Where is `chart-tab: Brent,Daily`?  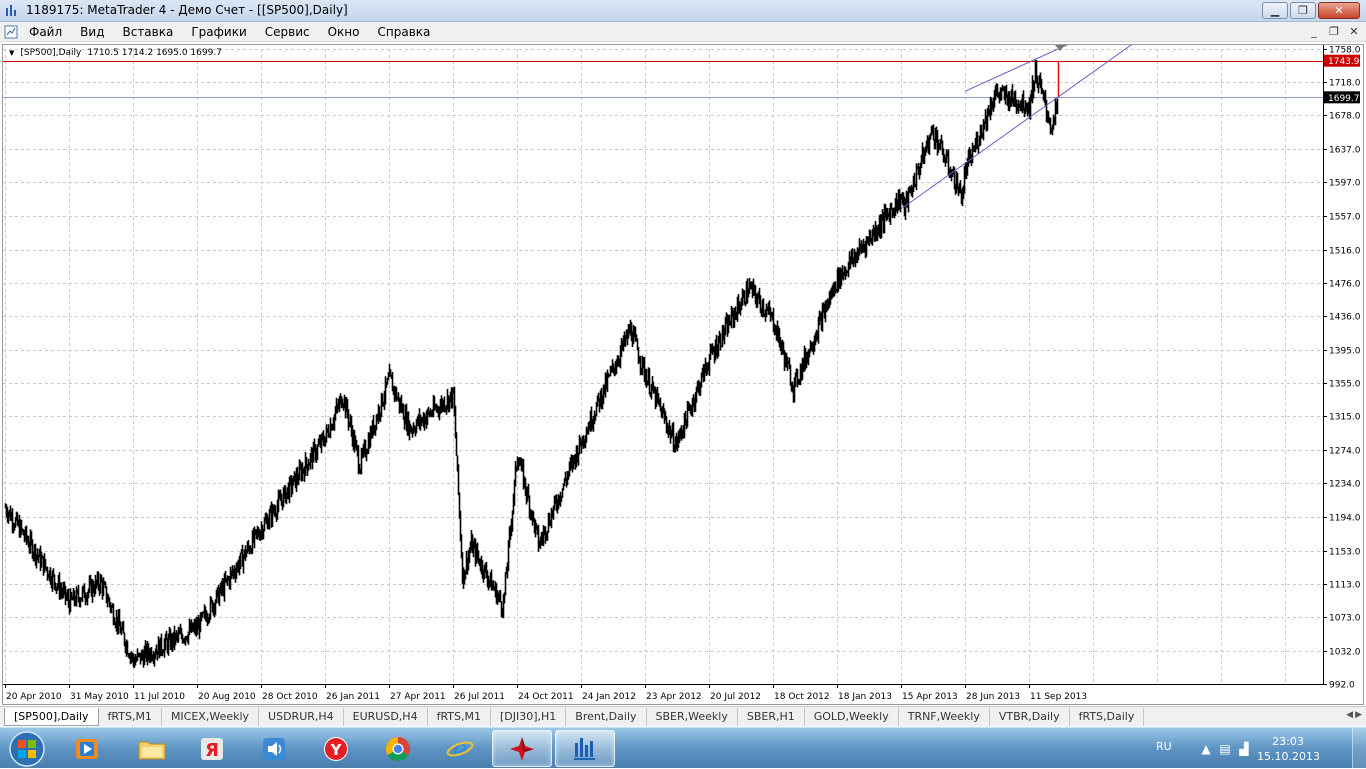
chart-tab: Brent,Daily is located at coordinates (606, 717).